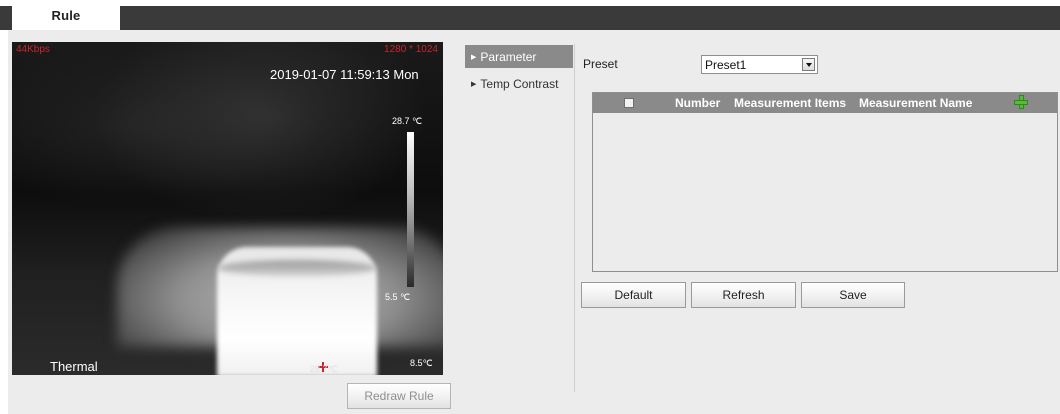  What do you see at coordinates (790, 103) in the screenshot?
I see `column-header-measurement-items: Measurement Items` at bounding box center [790, 103].